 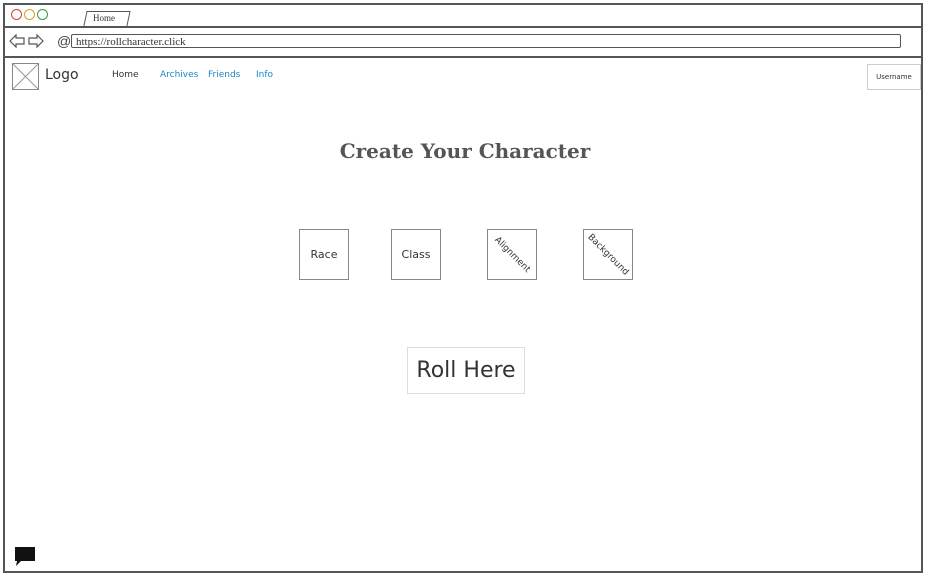 What do you see at coordinates (894, 77) in the screenshot?
I see `username-button: Username` at bounding box center [894, 77].